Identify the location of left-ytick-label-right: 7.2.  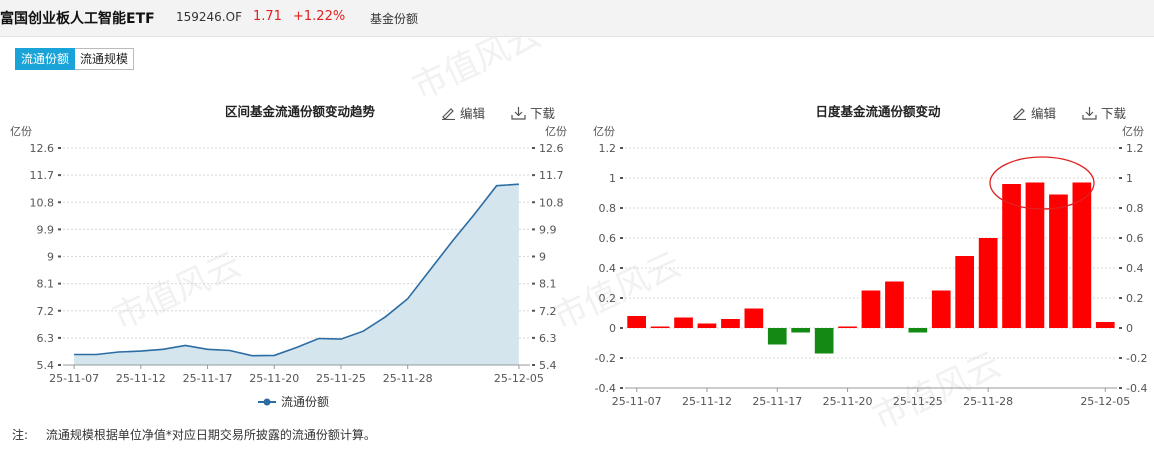
(548, 311).